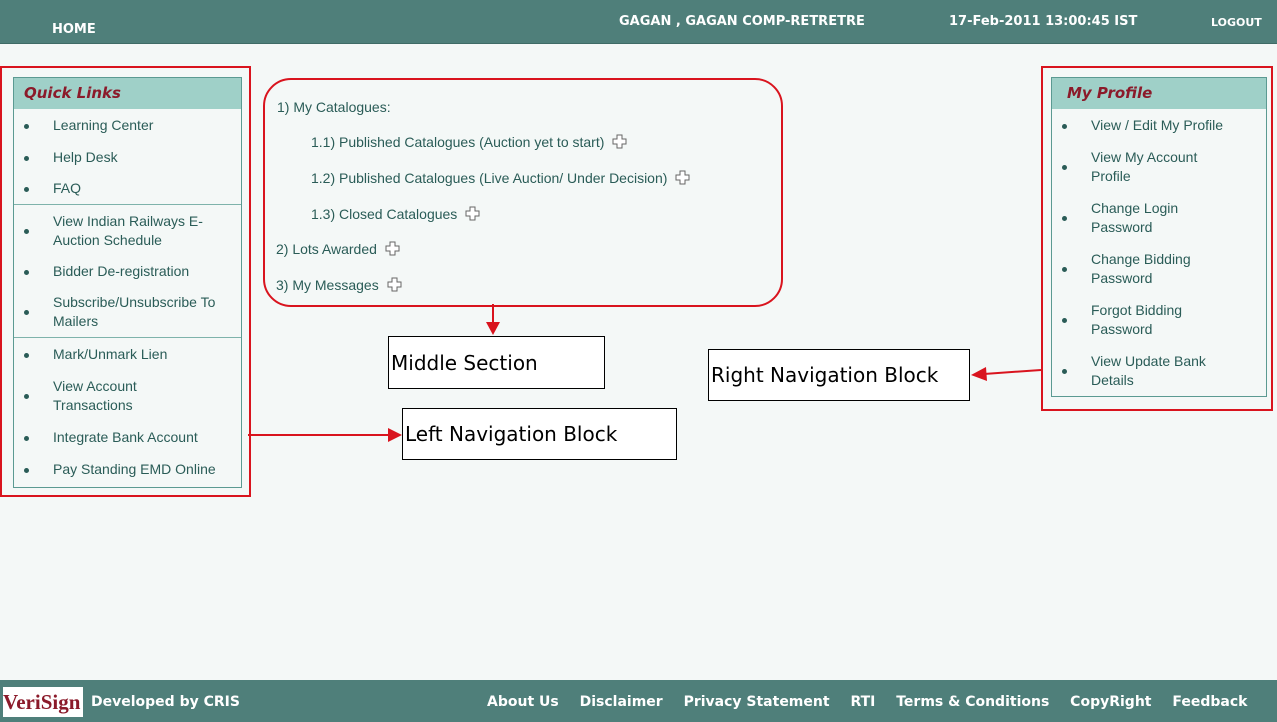 This screenshot has width=1277, height=722. I want to click on footer-link-about: About Us, so click(523, 702).